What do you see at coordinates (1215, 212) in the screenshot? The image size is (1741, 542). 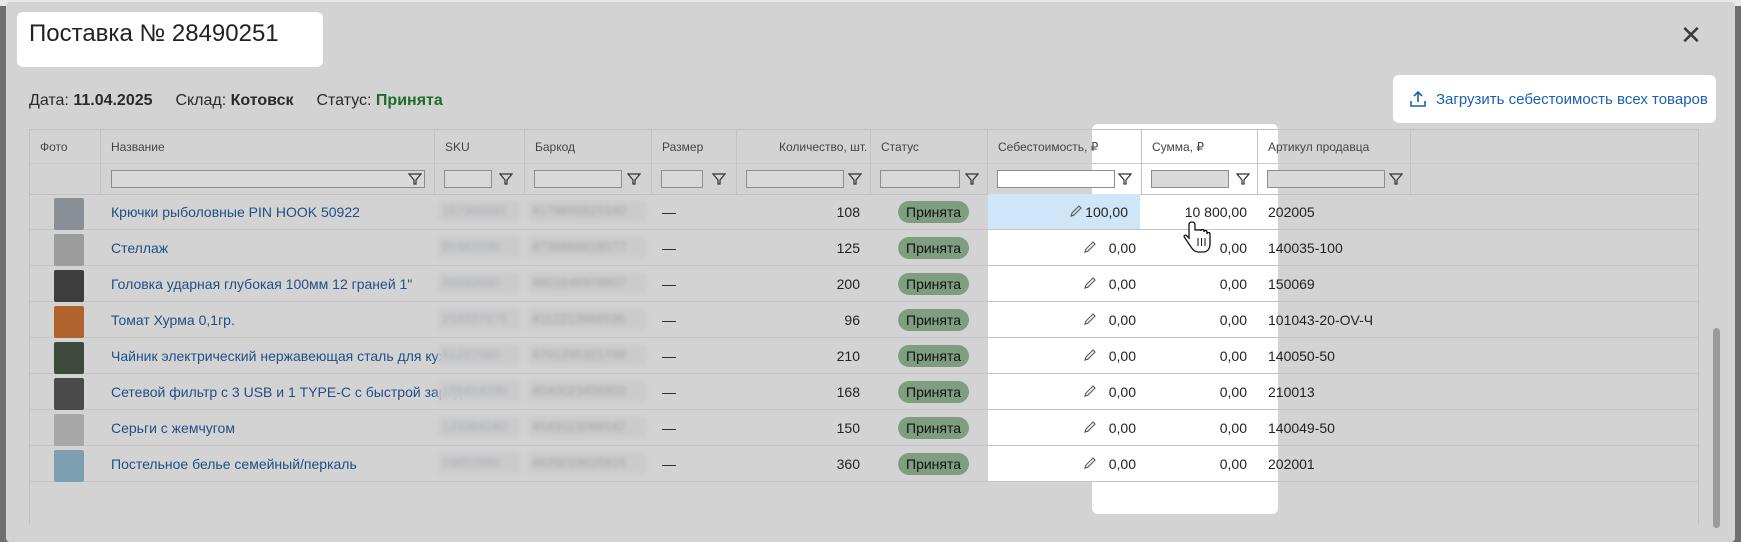 I see `sum-value: 10 800,00` at bounding box center [1215, 212].